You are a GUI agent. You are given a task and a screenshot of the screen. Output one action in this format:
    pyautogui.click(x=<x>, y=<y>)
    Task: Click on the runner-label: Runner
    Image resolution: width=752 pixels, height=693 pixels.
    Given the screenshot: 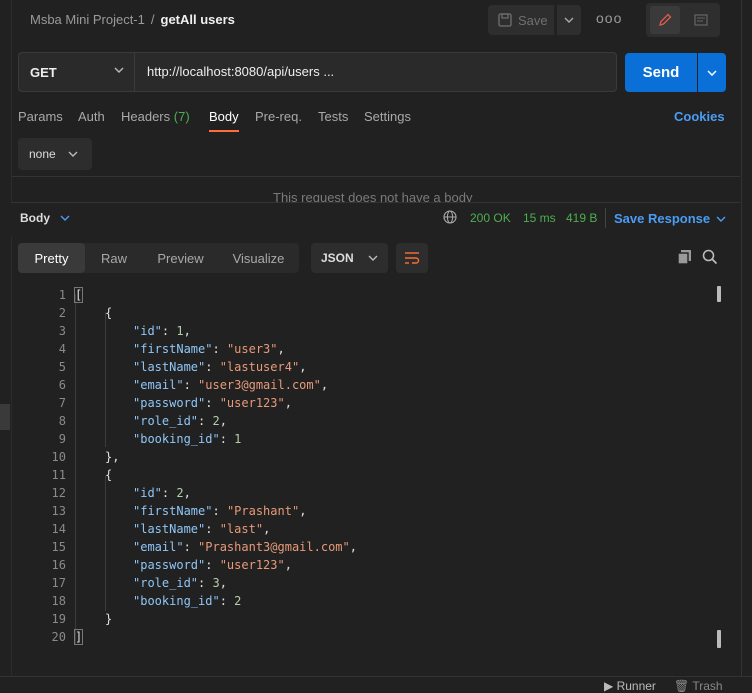 What is the action you would take?
    pyautogui.click(x=636, y=686)
    